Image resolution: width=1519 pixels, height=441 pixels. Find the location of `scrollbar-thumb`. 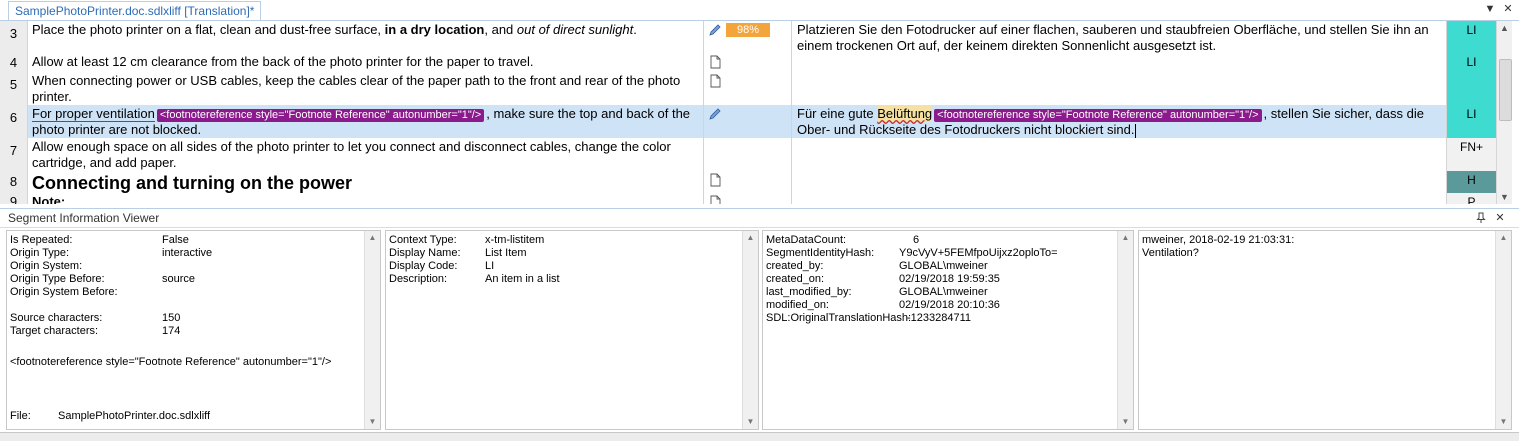

scrollbar-thumb is located at coordinates (1505, 90).